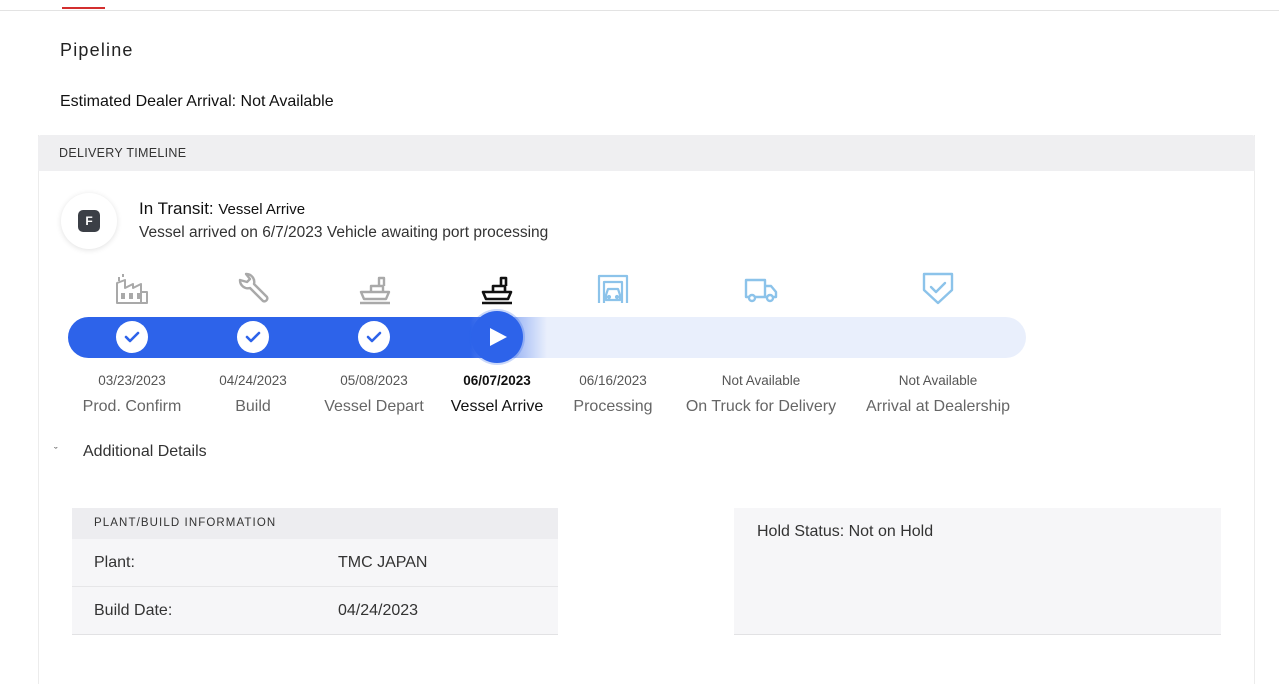 The width and height of the screenshot is (1279, 684). I want to click on hold-status-panel: Hold Status: Not on Hold, so click(977, 571).